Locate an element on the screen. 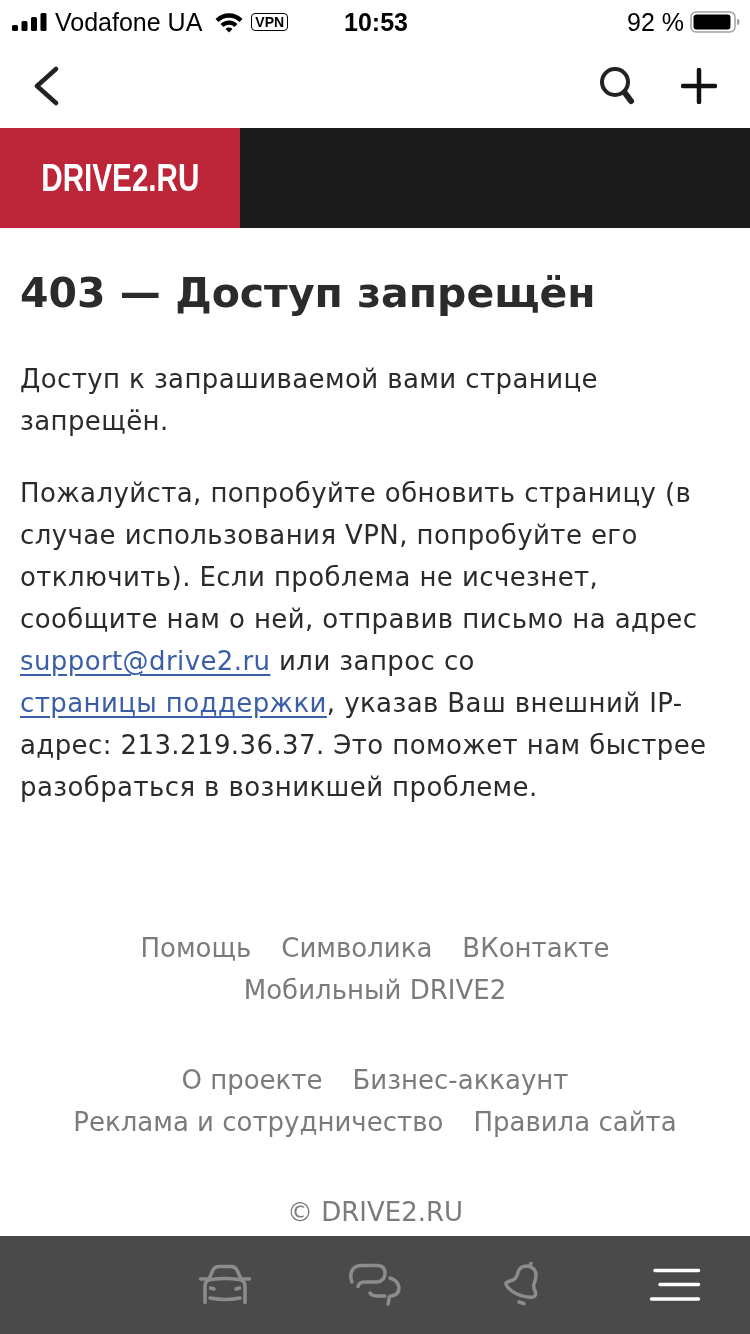  site-logo: DRIVE2.RU is located at coordinates (120, 178).